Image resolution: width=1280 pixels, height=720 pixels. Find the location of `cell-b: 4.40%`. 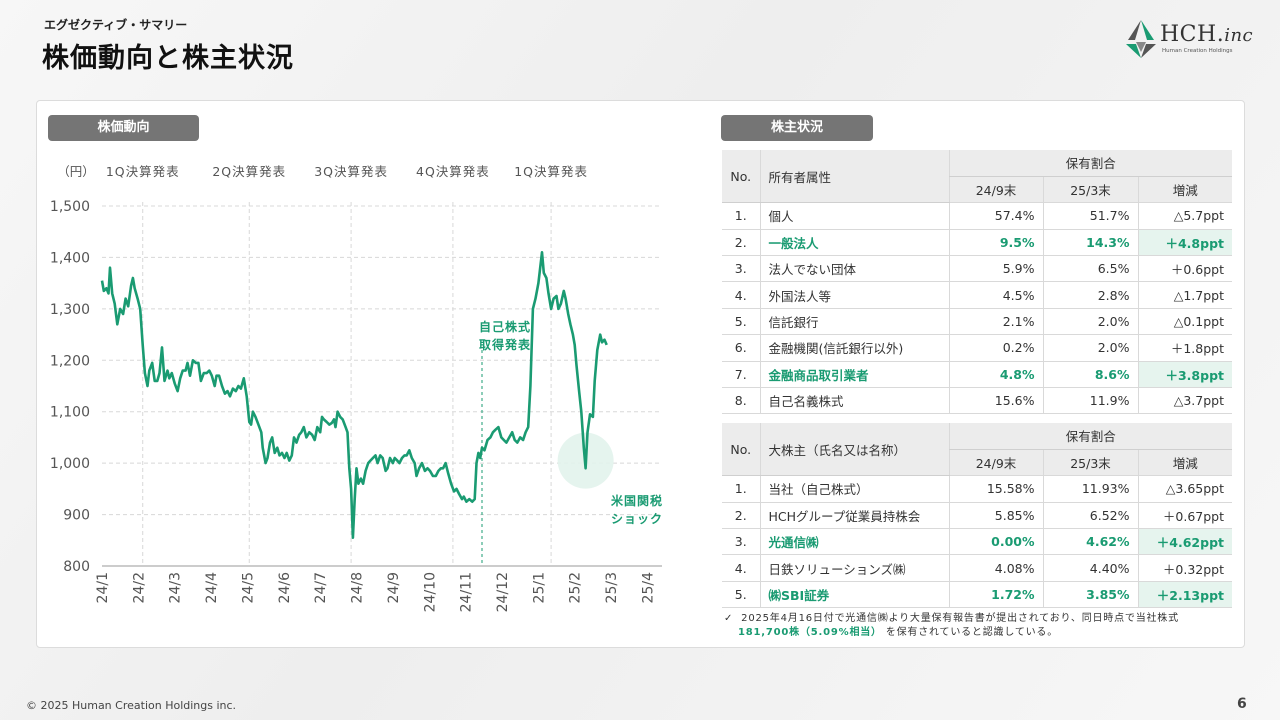

cell-b: 4.40% is located at coordinates (1090, 568).